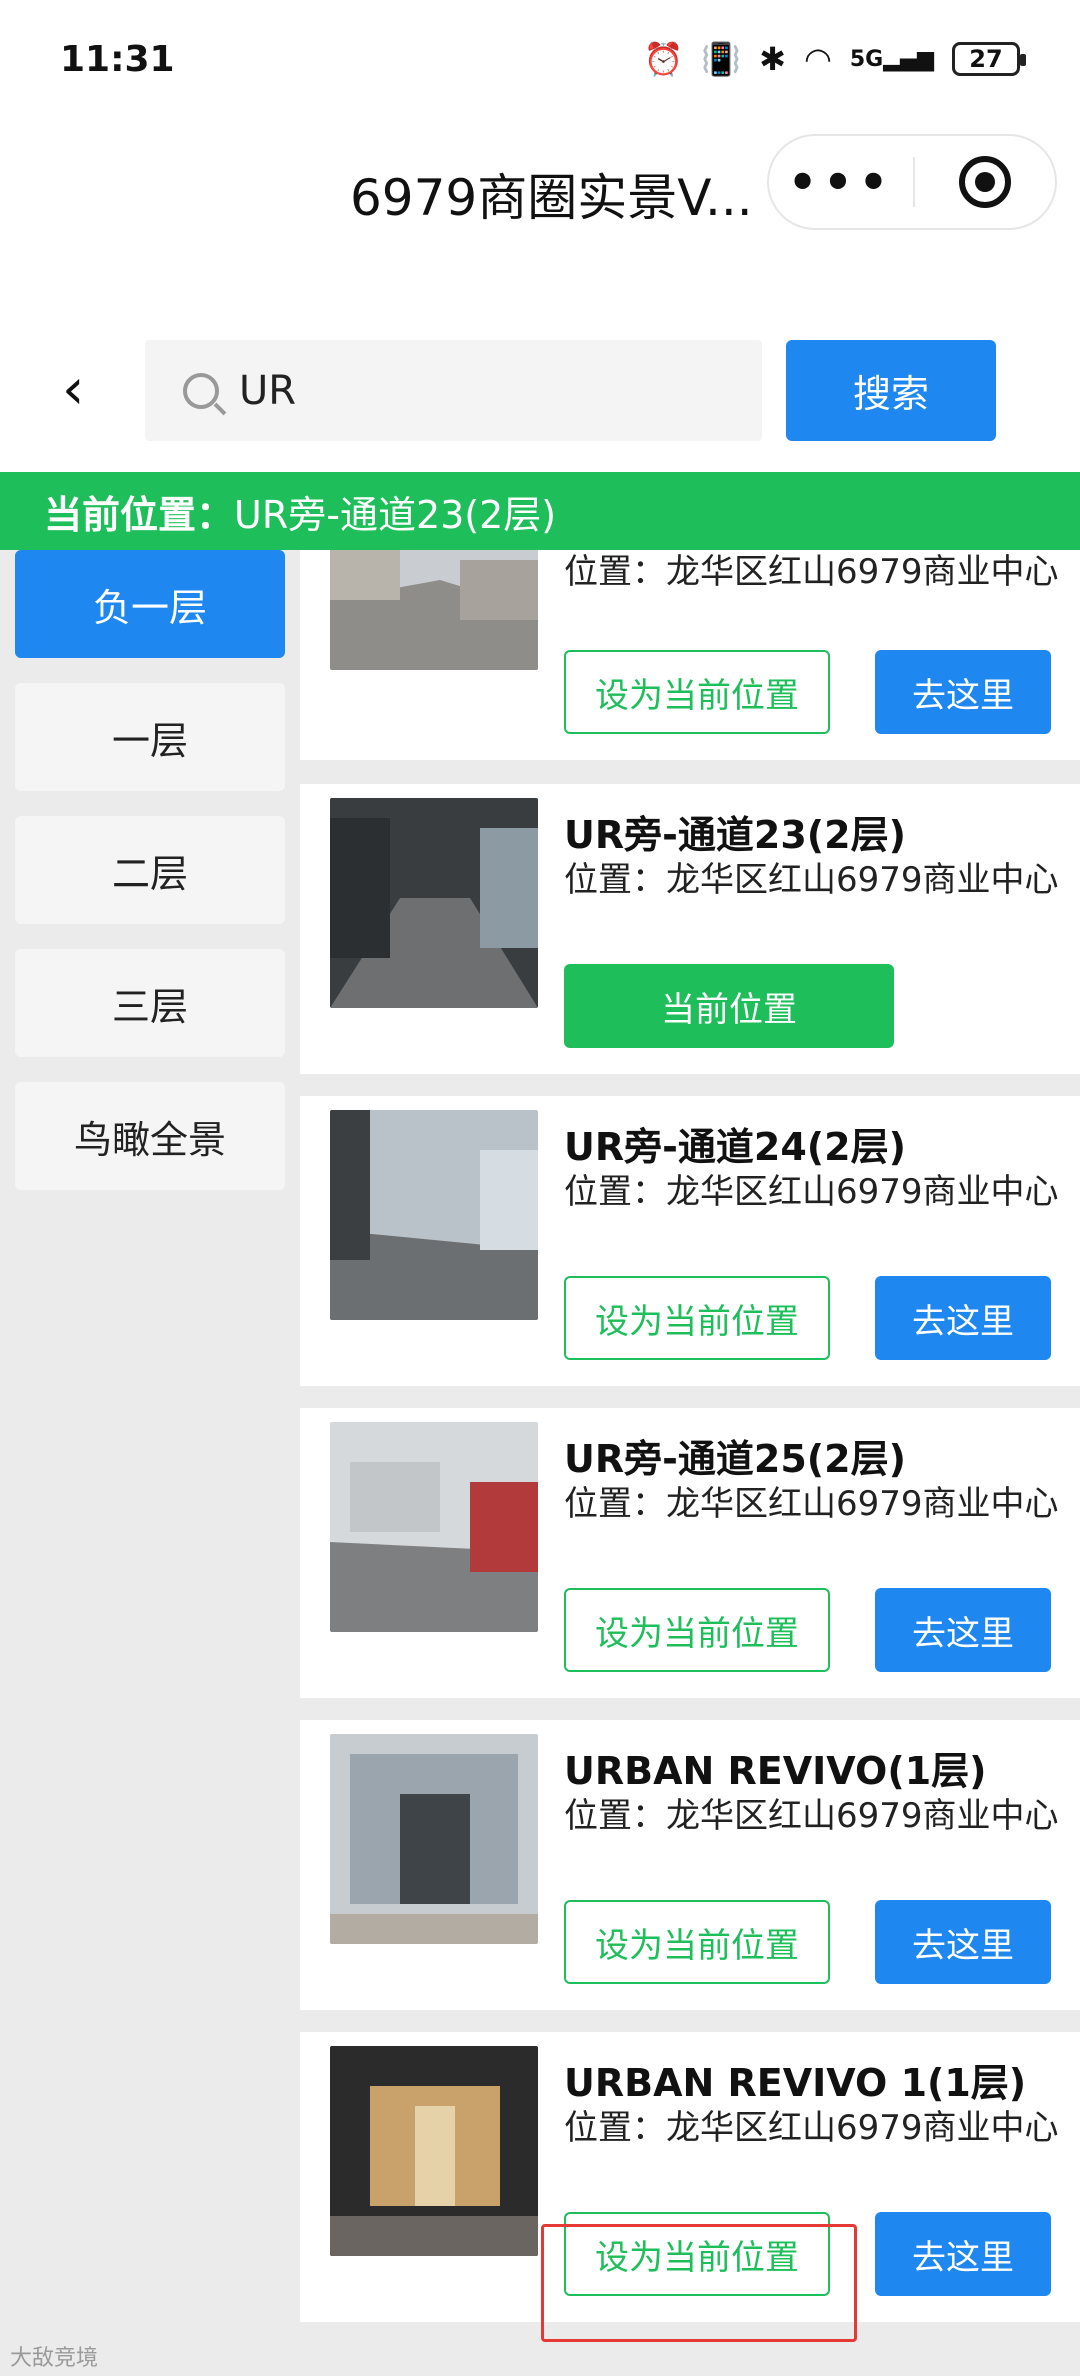 The width and height of the screenshot is (1080, 2376). What do you see at coordinates (775, 1771) in the screenshot?
I see `location-title: URBAN REVIVO(1层)` at bounding box center [775, 1771].